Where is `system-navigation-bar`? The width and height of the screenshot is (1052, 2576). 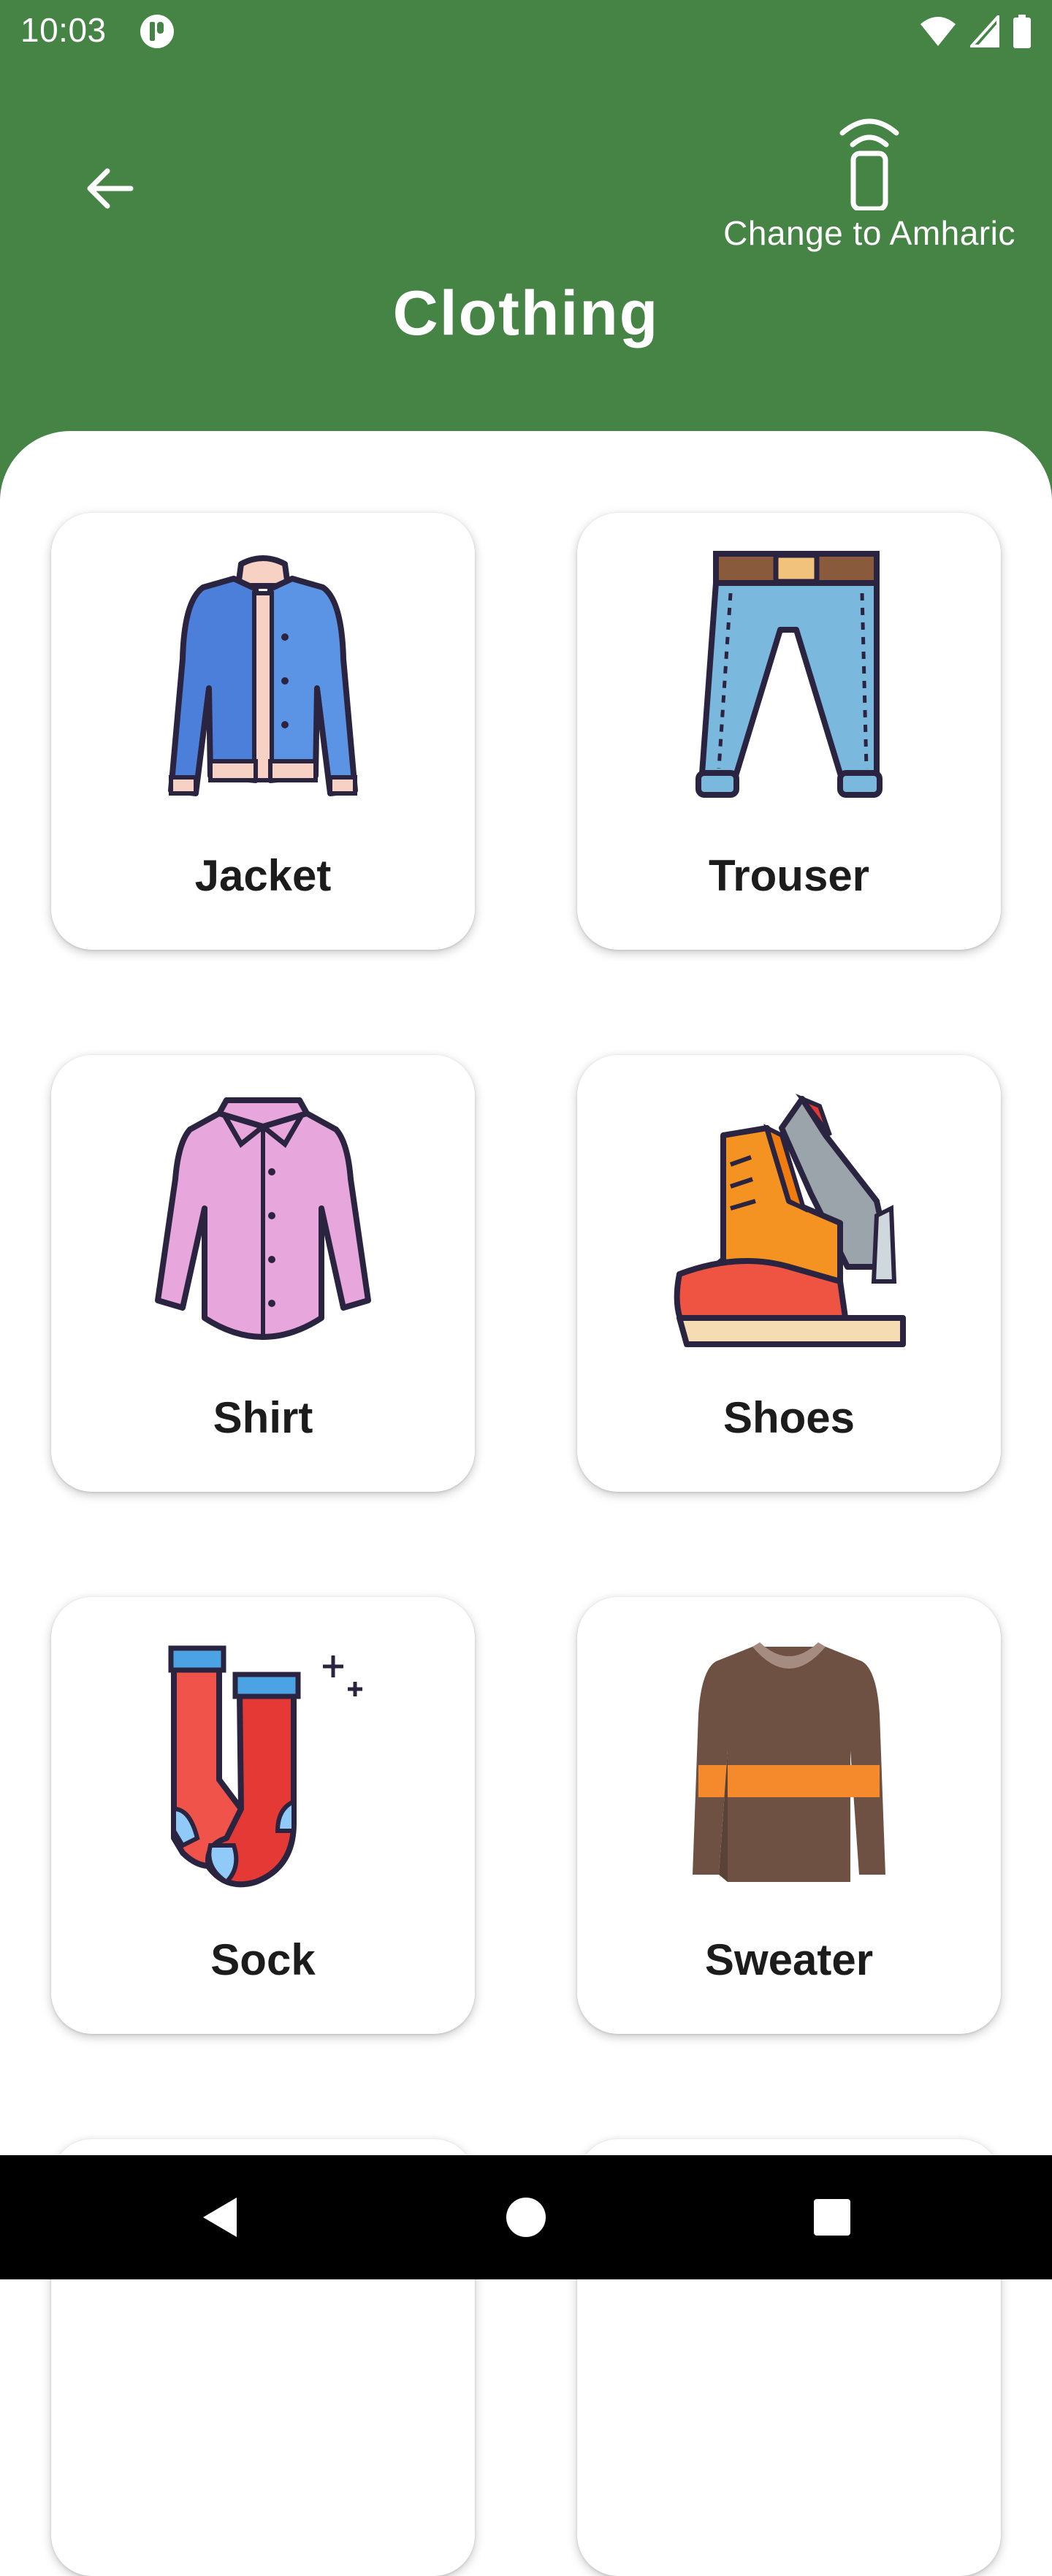
system-navigation-bar is located at coordinates (526, 2217).